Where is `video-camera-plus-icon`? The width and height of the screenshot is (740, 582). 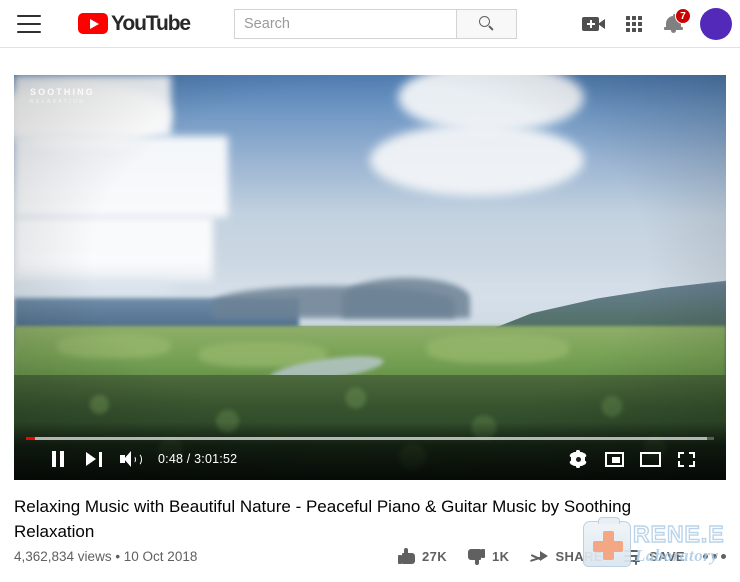 video-camera-plus-icon is located at coordinates (594, 24).